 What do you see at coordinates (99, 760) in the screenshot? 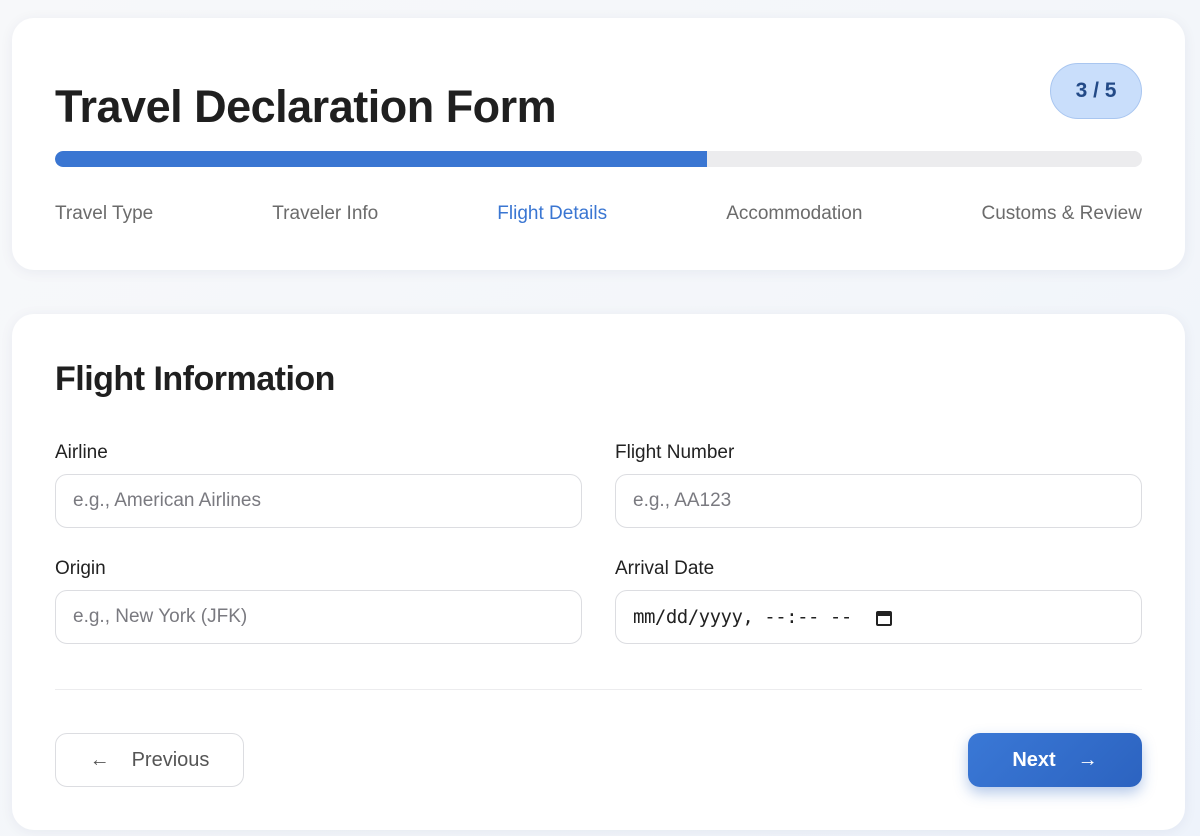
I see `arrow-left-icon: ←` at bounding box center [99, 760].